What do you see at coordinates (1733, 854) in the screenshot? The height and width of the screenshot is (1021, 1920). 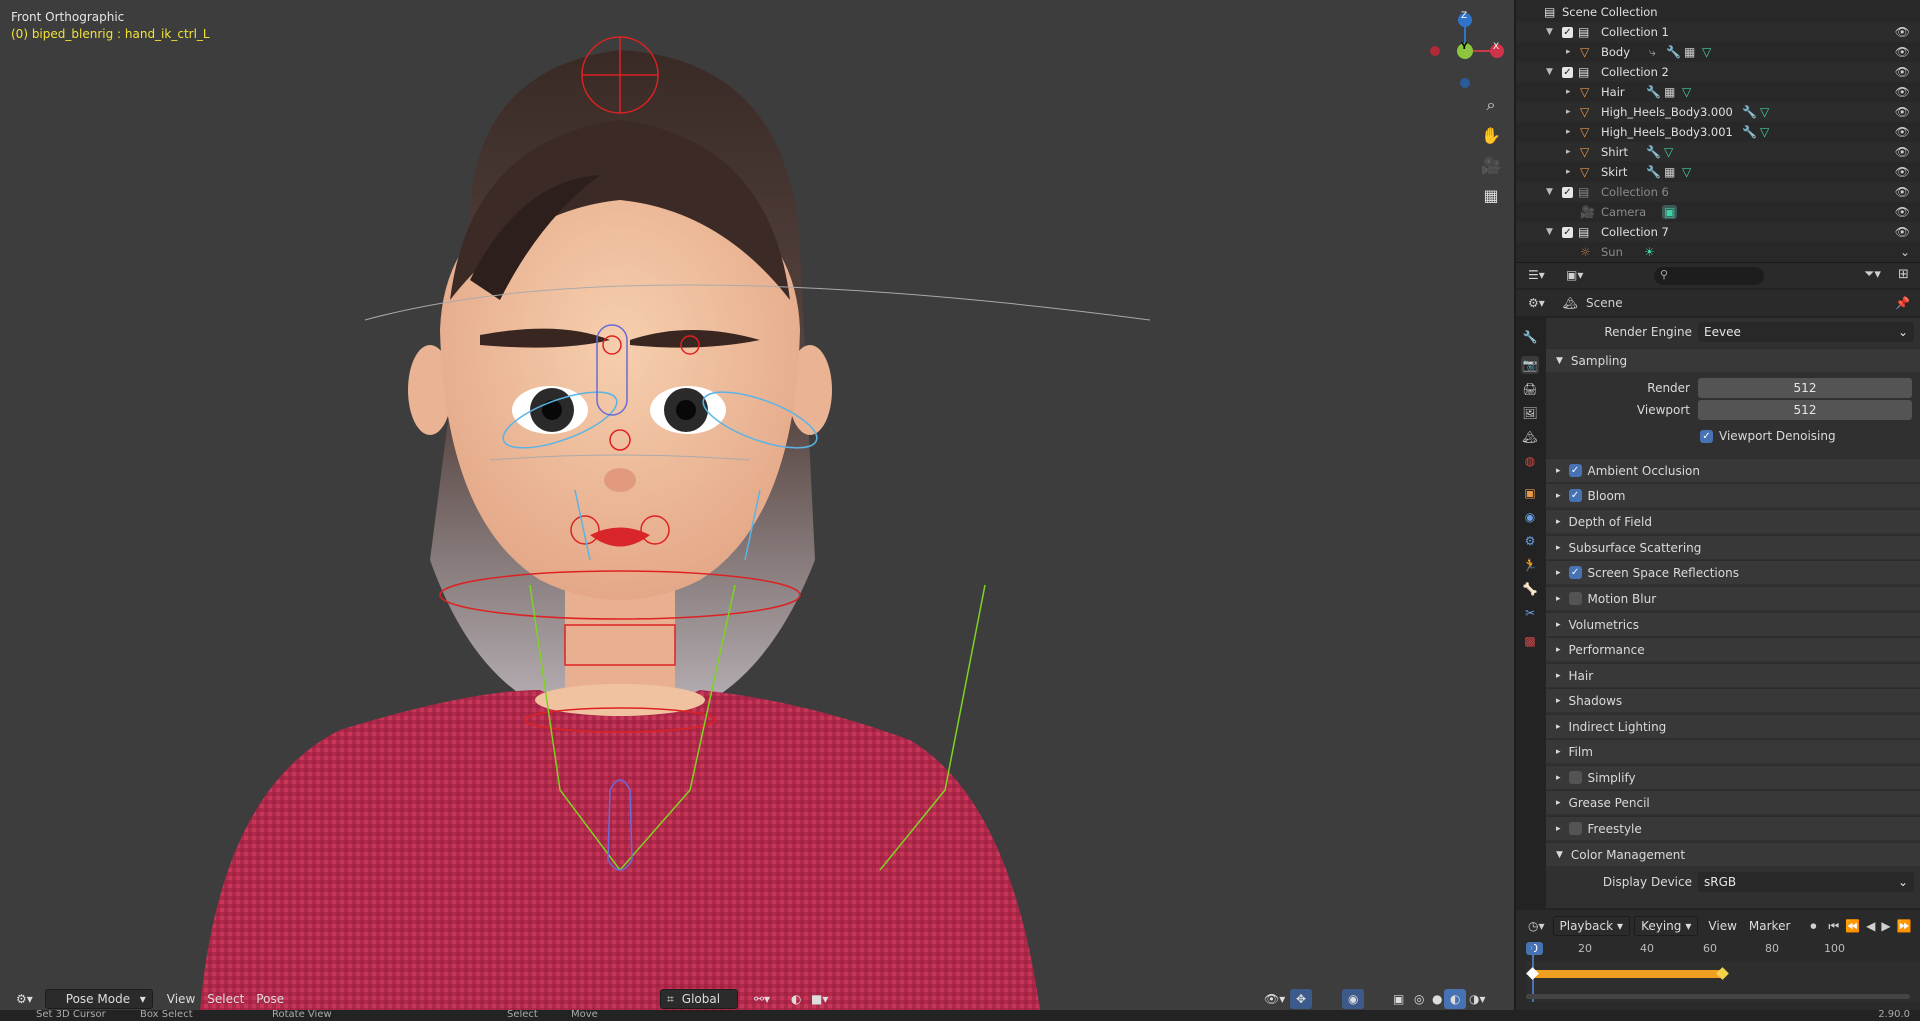 I see `section-color-management: ▼ Color Management` at bounding box center [1733, 854].